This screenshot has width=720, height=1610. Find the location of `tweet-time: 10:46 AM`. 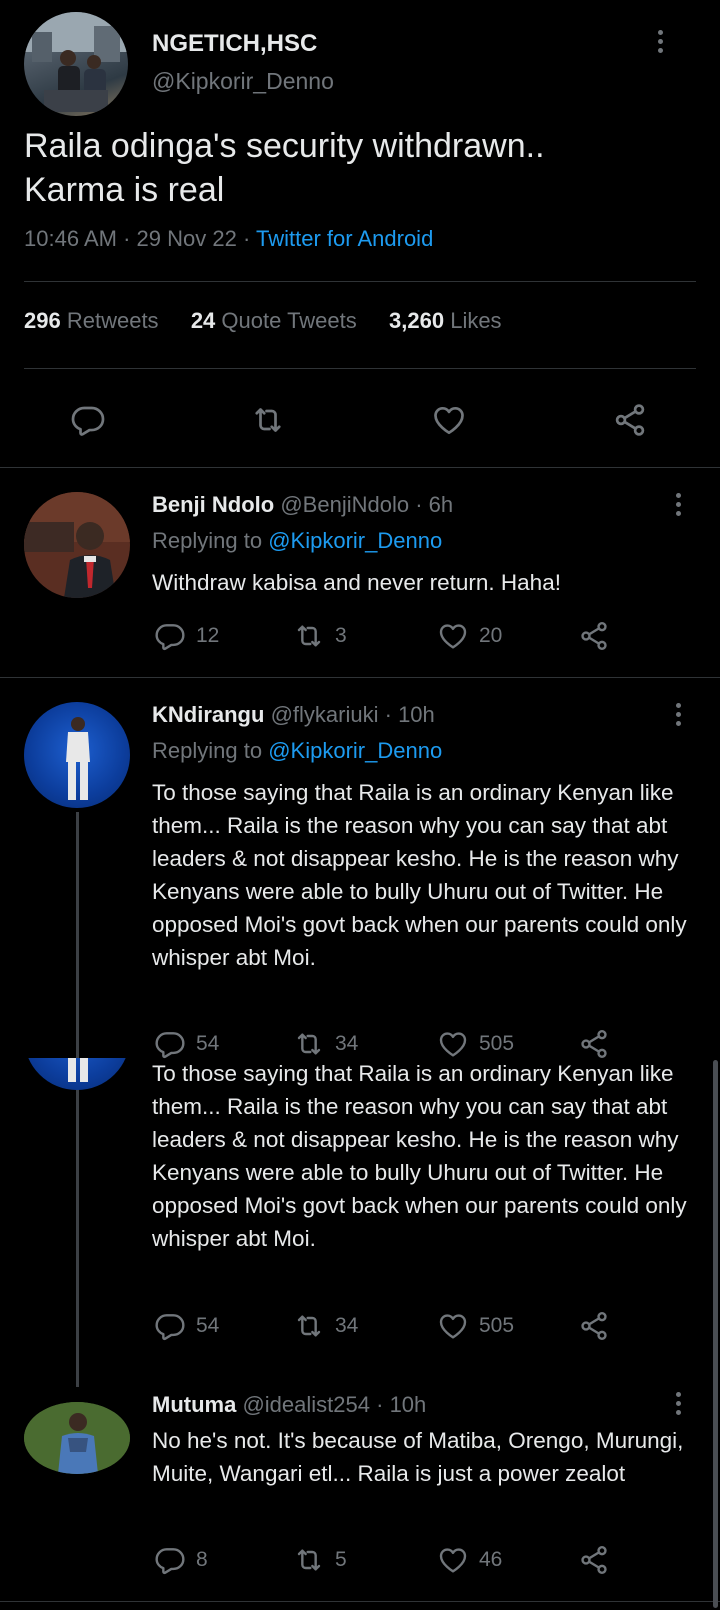

tweet-time: 10:46 AM is located at coordinates (70, 238).